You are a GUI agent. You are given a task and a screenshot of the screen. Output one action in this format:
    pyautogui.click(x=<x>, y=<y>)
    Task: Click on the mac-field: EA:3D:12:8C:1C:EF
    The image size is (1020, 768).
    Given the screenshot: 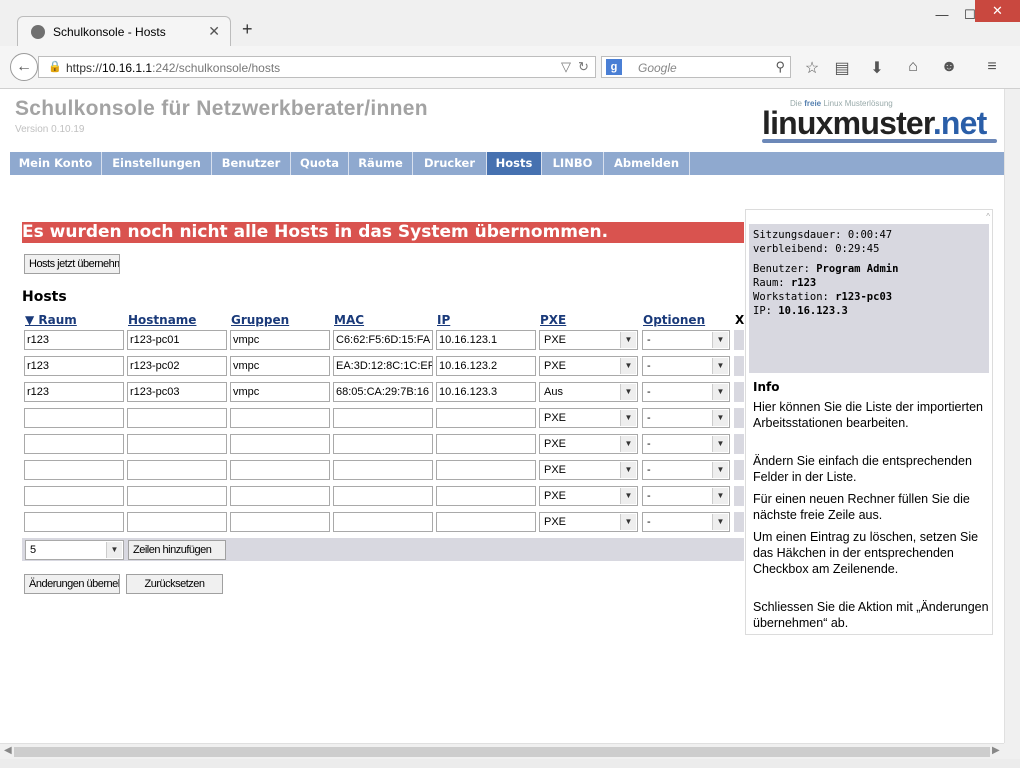 What is the action you would take?
    pyautogui.click(x=383, y=366)
    